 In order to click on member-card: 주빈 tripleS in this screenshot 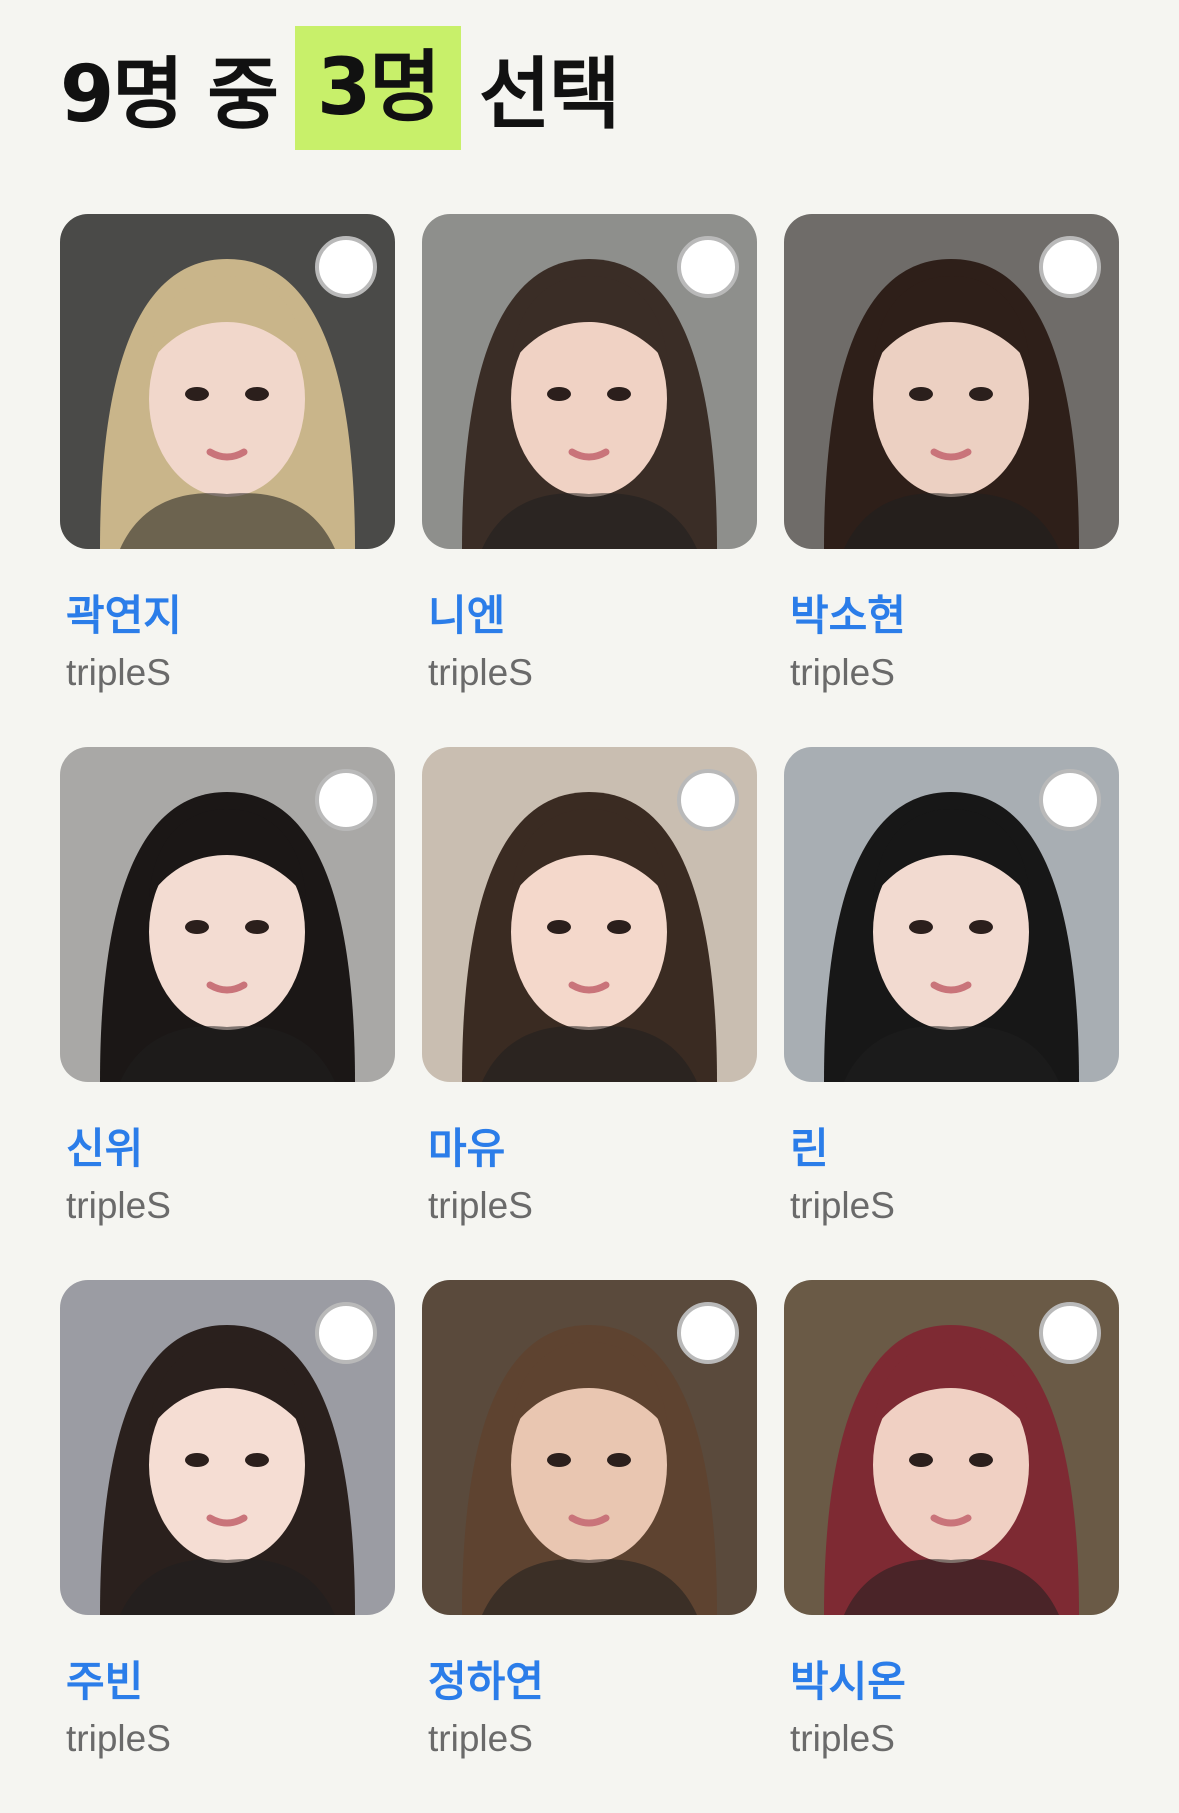, I will do `click(227, 1546)`.